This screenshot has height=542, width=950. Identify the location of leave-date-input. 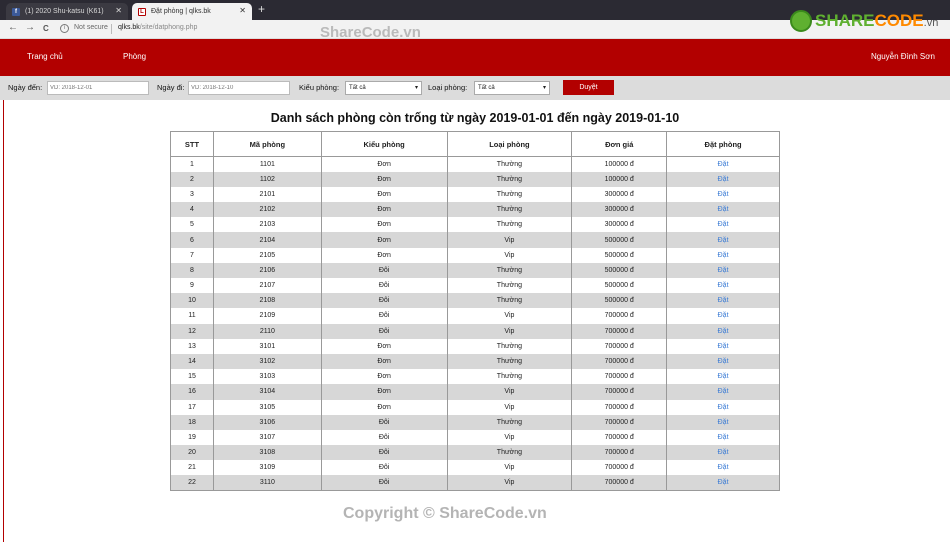
(239, 88).